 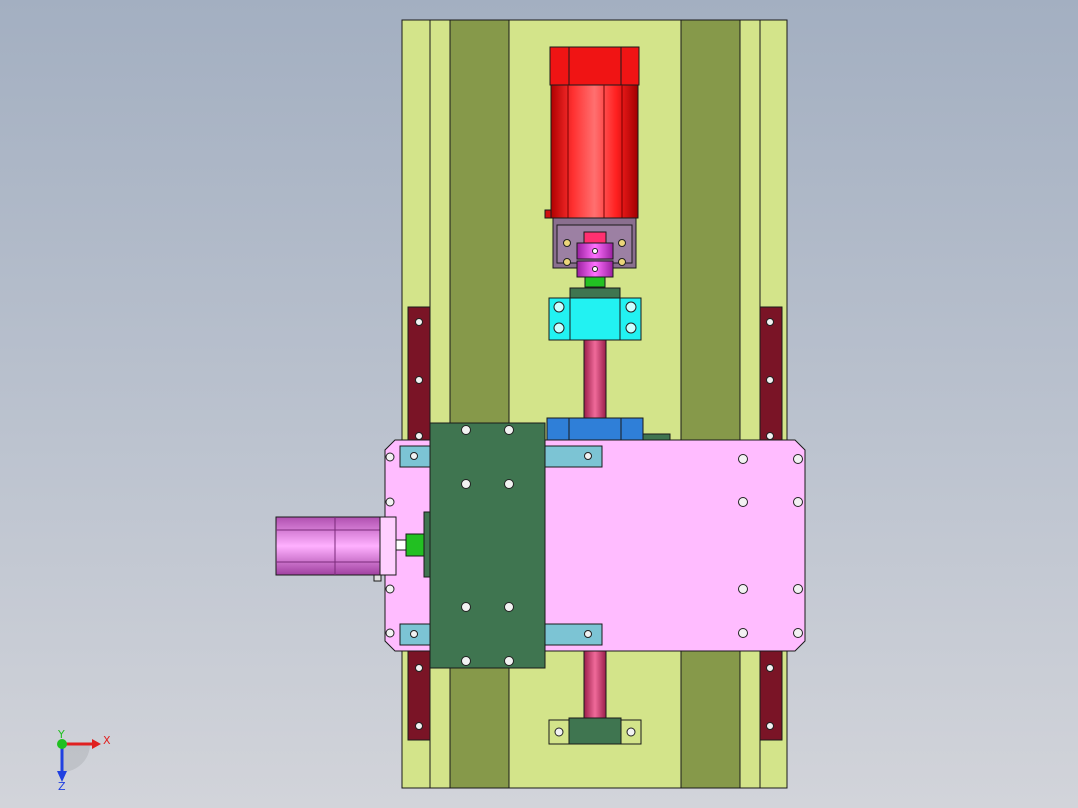 What do you see at coordinates (479, 404) in the screenshot?
I see `guide-rail-left` at bounding box center [479, 404].